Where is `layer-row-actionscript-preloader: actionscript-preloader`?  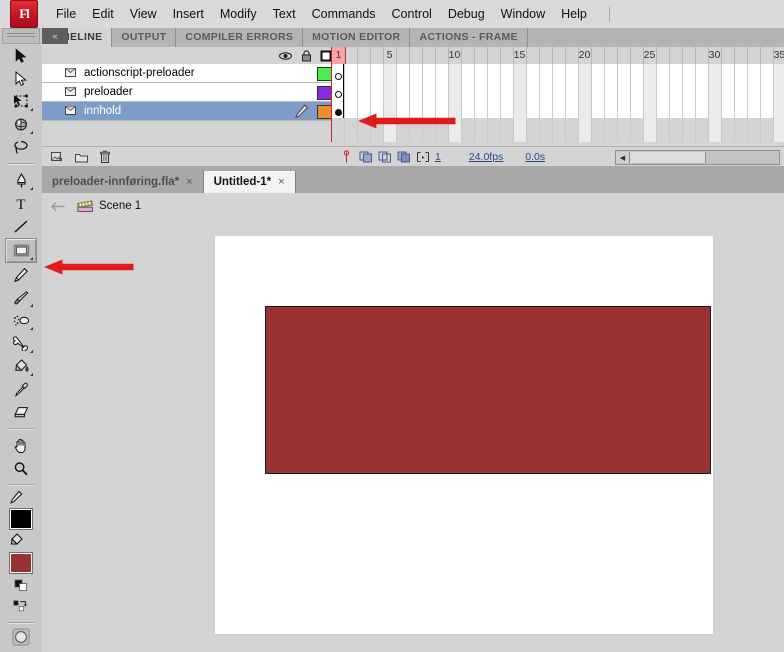 layer-row-actionscript-preloader: actionscript-preloader is located at coordinates (187, 73).